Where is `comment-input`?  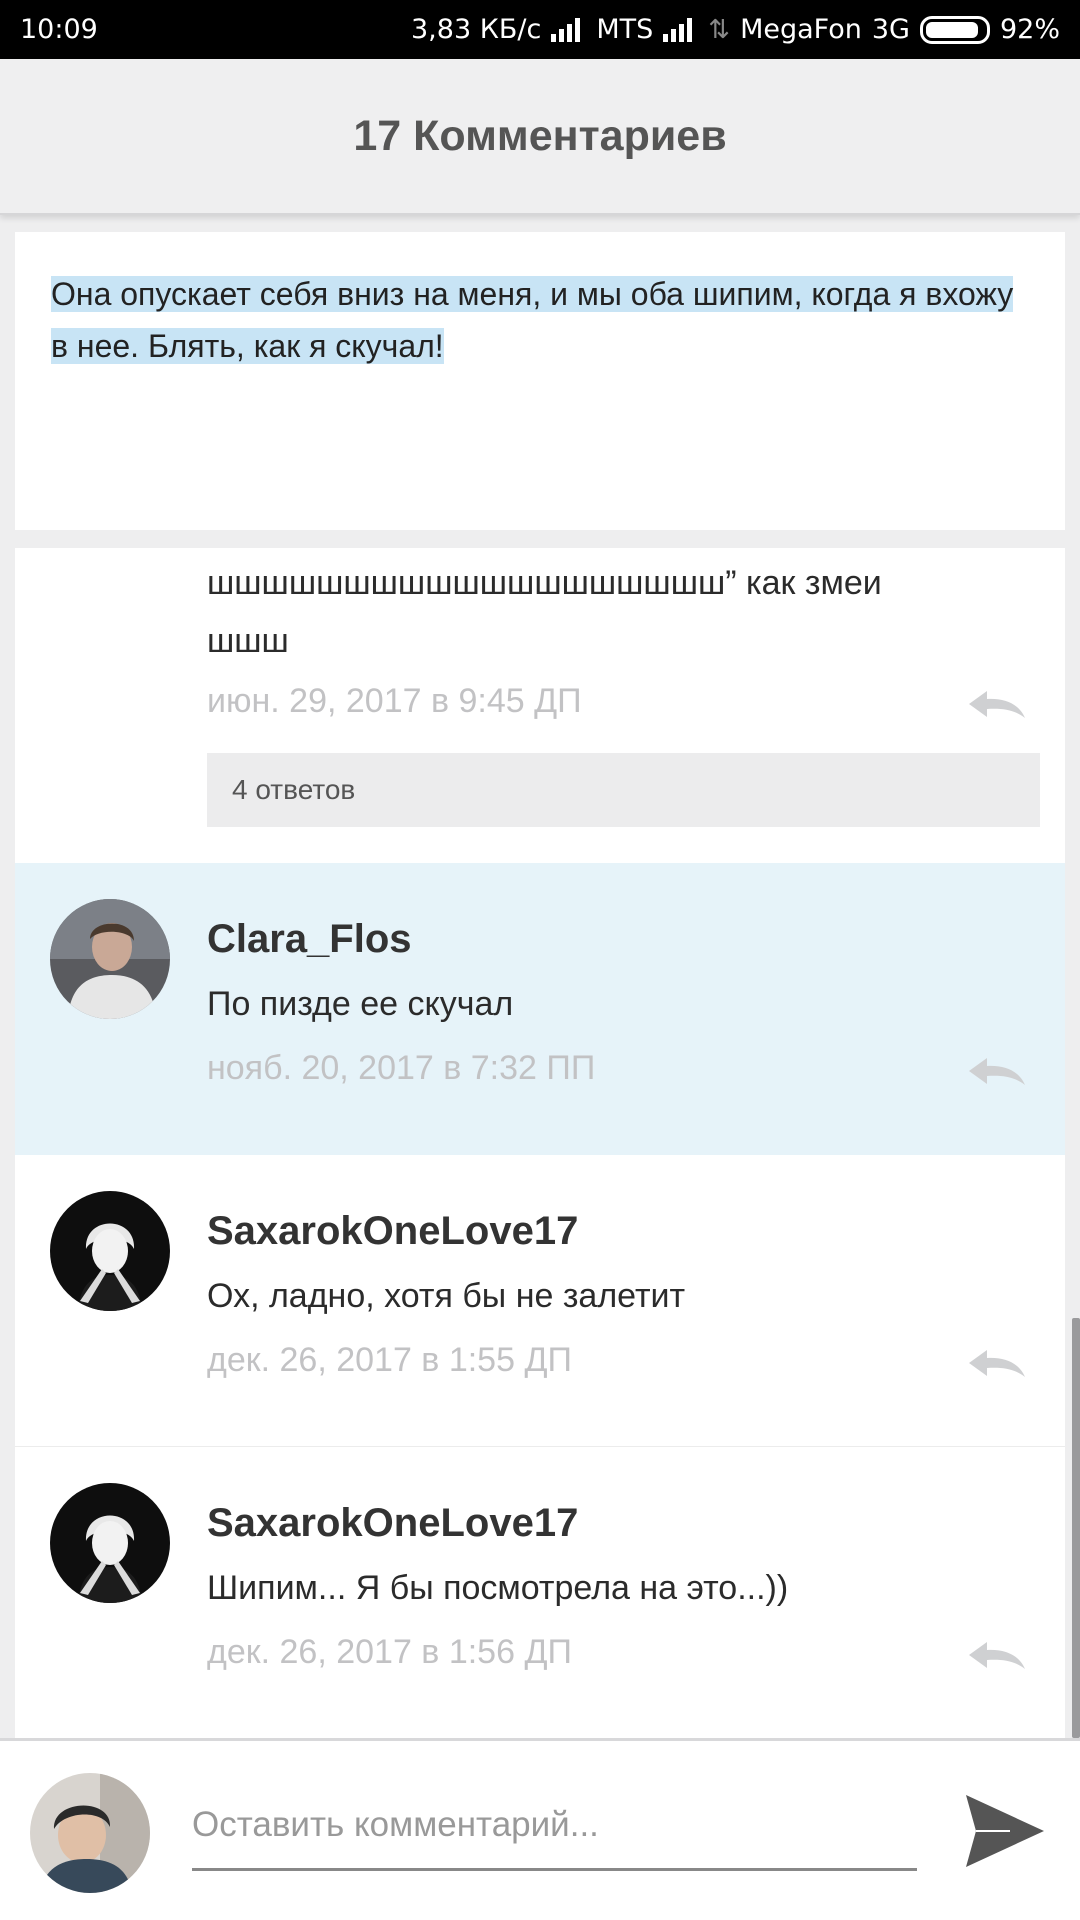
comment-input is located at coordinates (554, 1826).